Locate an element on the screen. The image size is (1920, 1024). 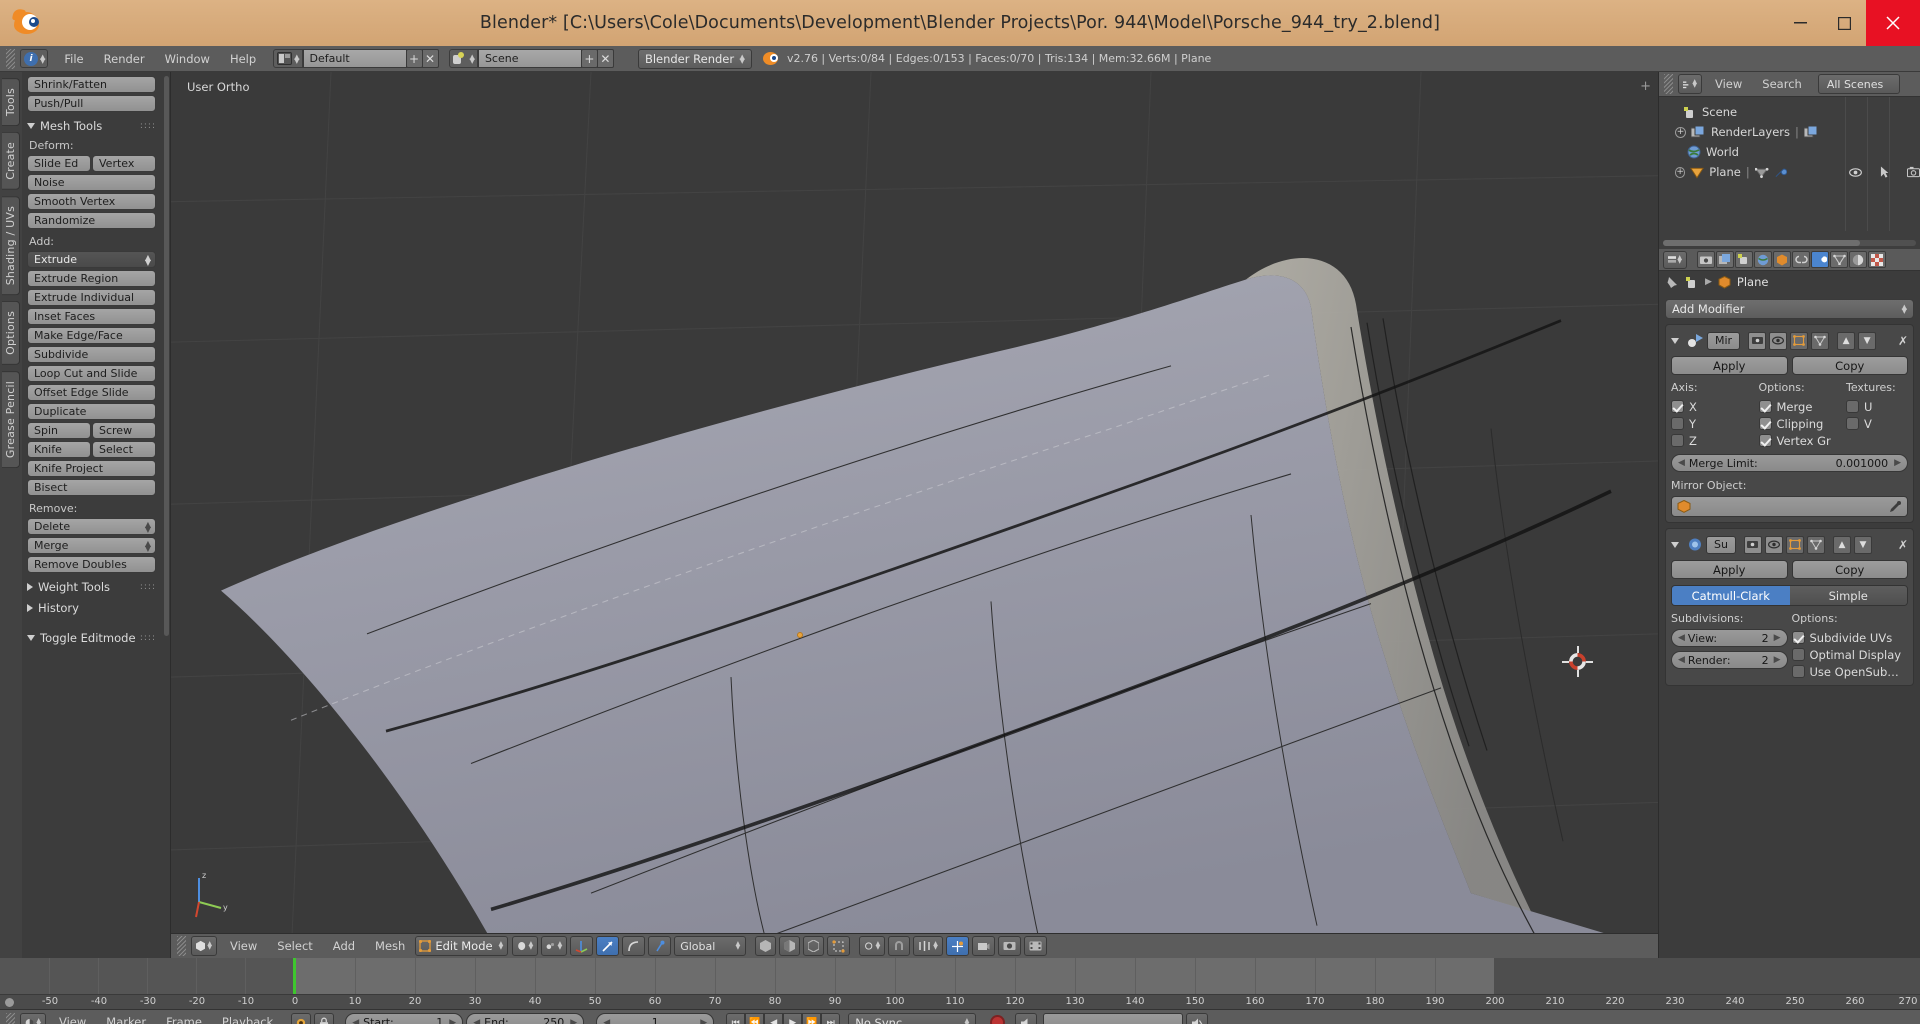
optimal-display-row: Optimal Display is located at coordinates (1850, 654).